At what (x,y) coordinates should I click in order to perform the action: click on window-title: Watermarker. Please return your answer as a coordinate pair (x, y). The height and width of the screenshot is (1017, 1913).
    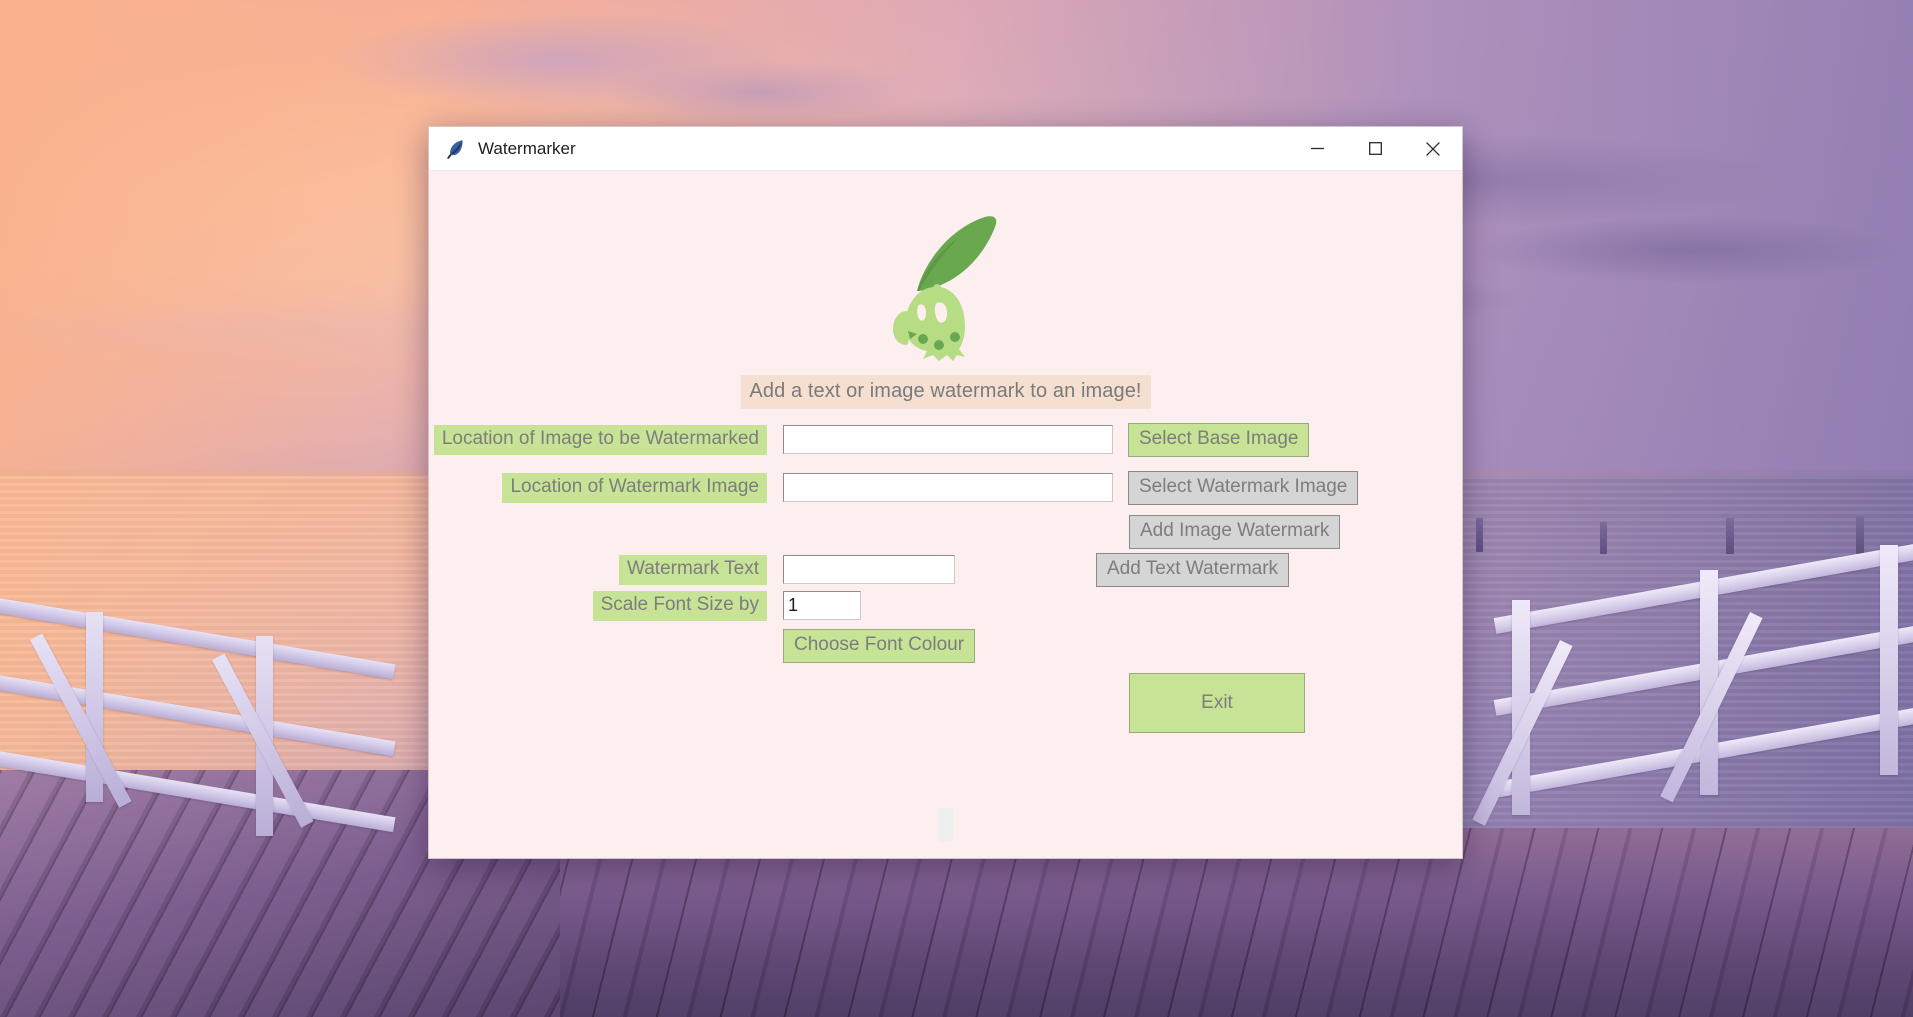
    Looking at the image, I should click on (527, 148).